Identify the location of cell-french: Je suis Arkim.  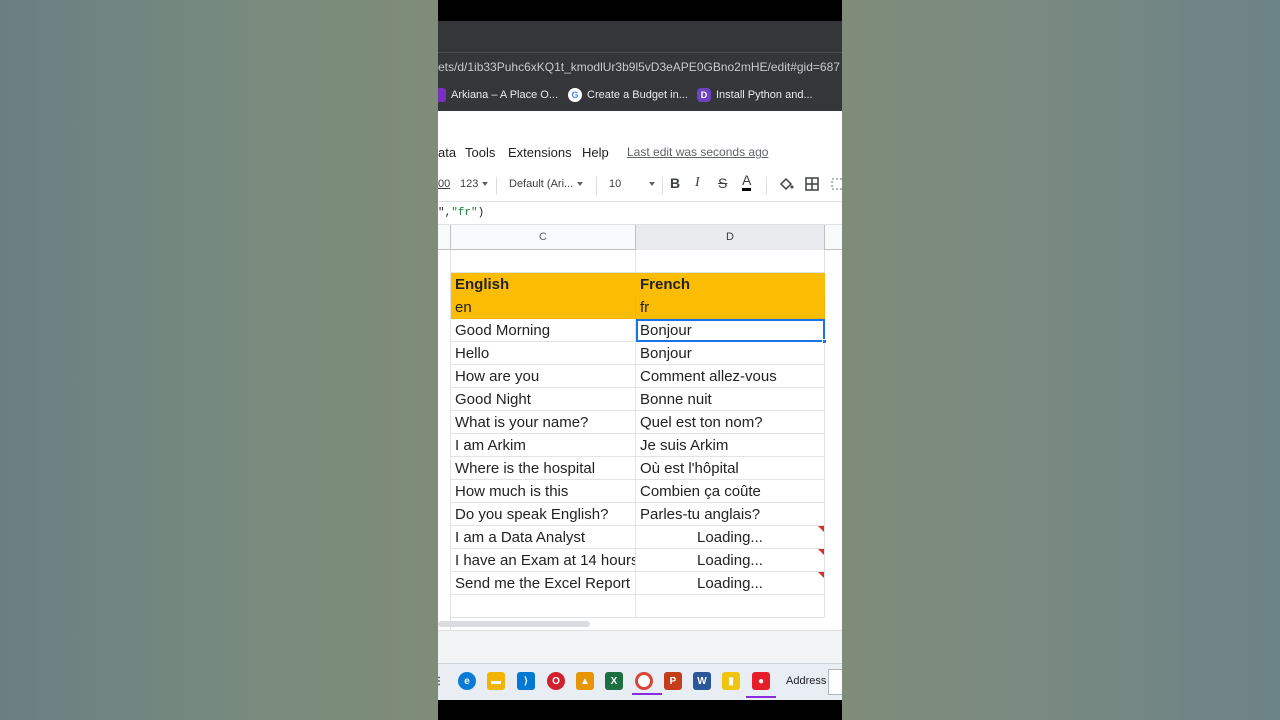
(730, 445).